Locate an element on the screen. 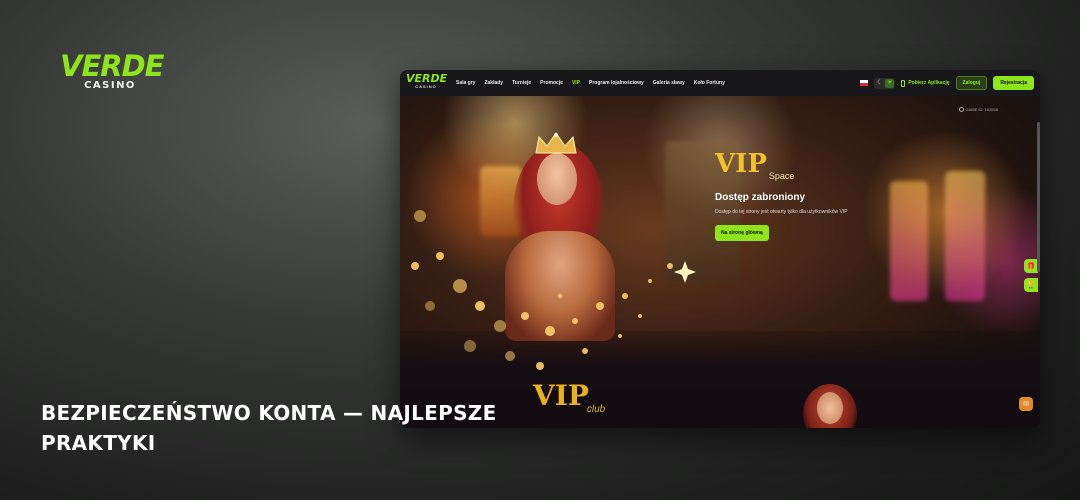 This screenshot has width=1080, height=500. brand-name: VERDE is located at coordinates (112, 66).